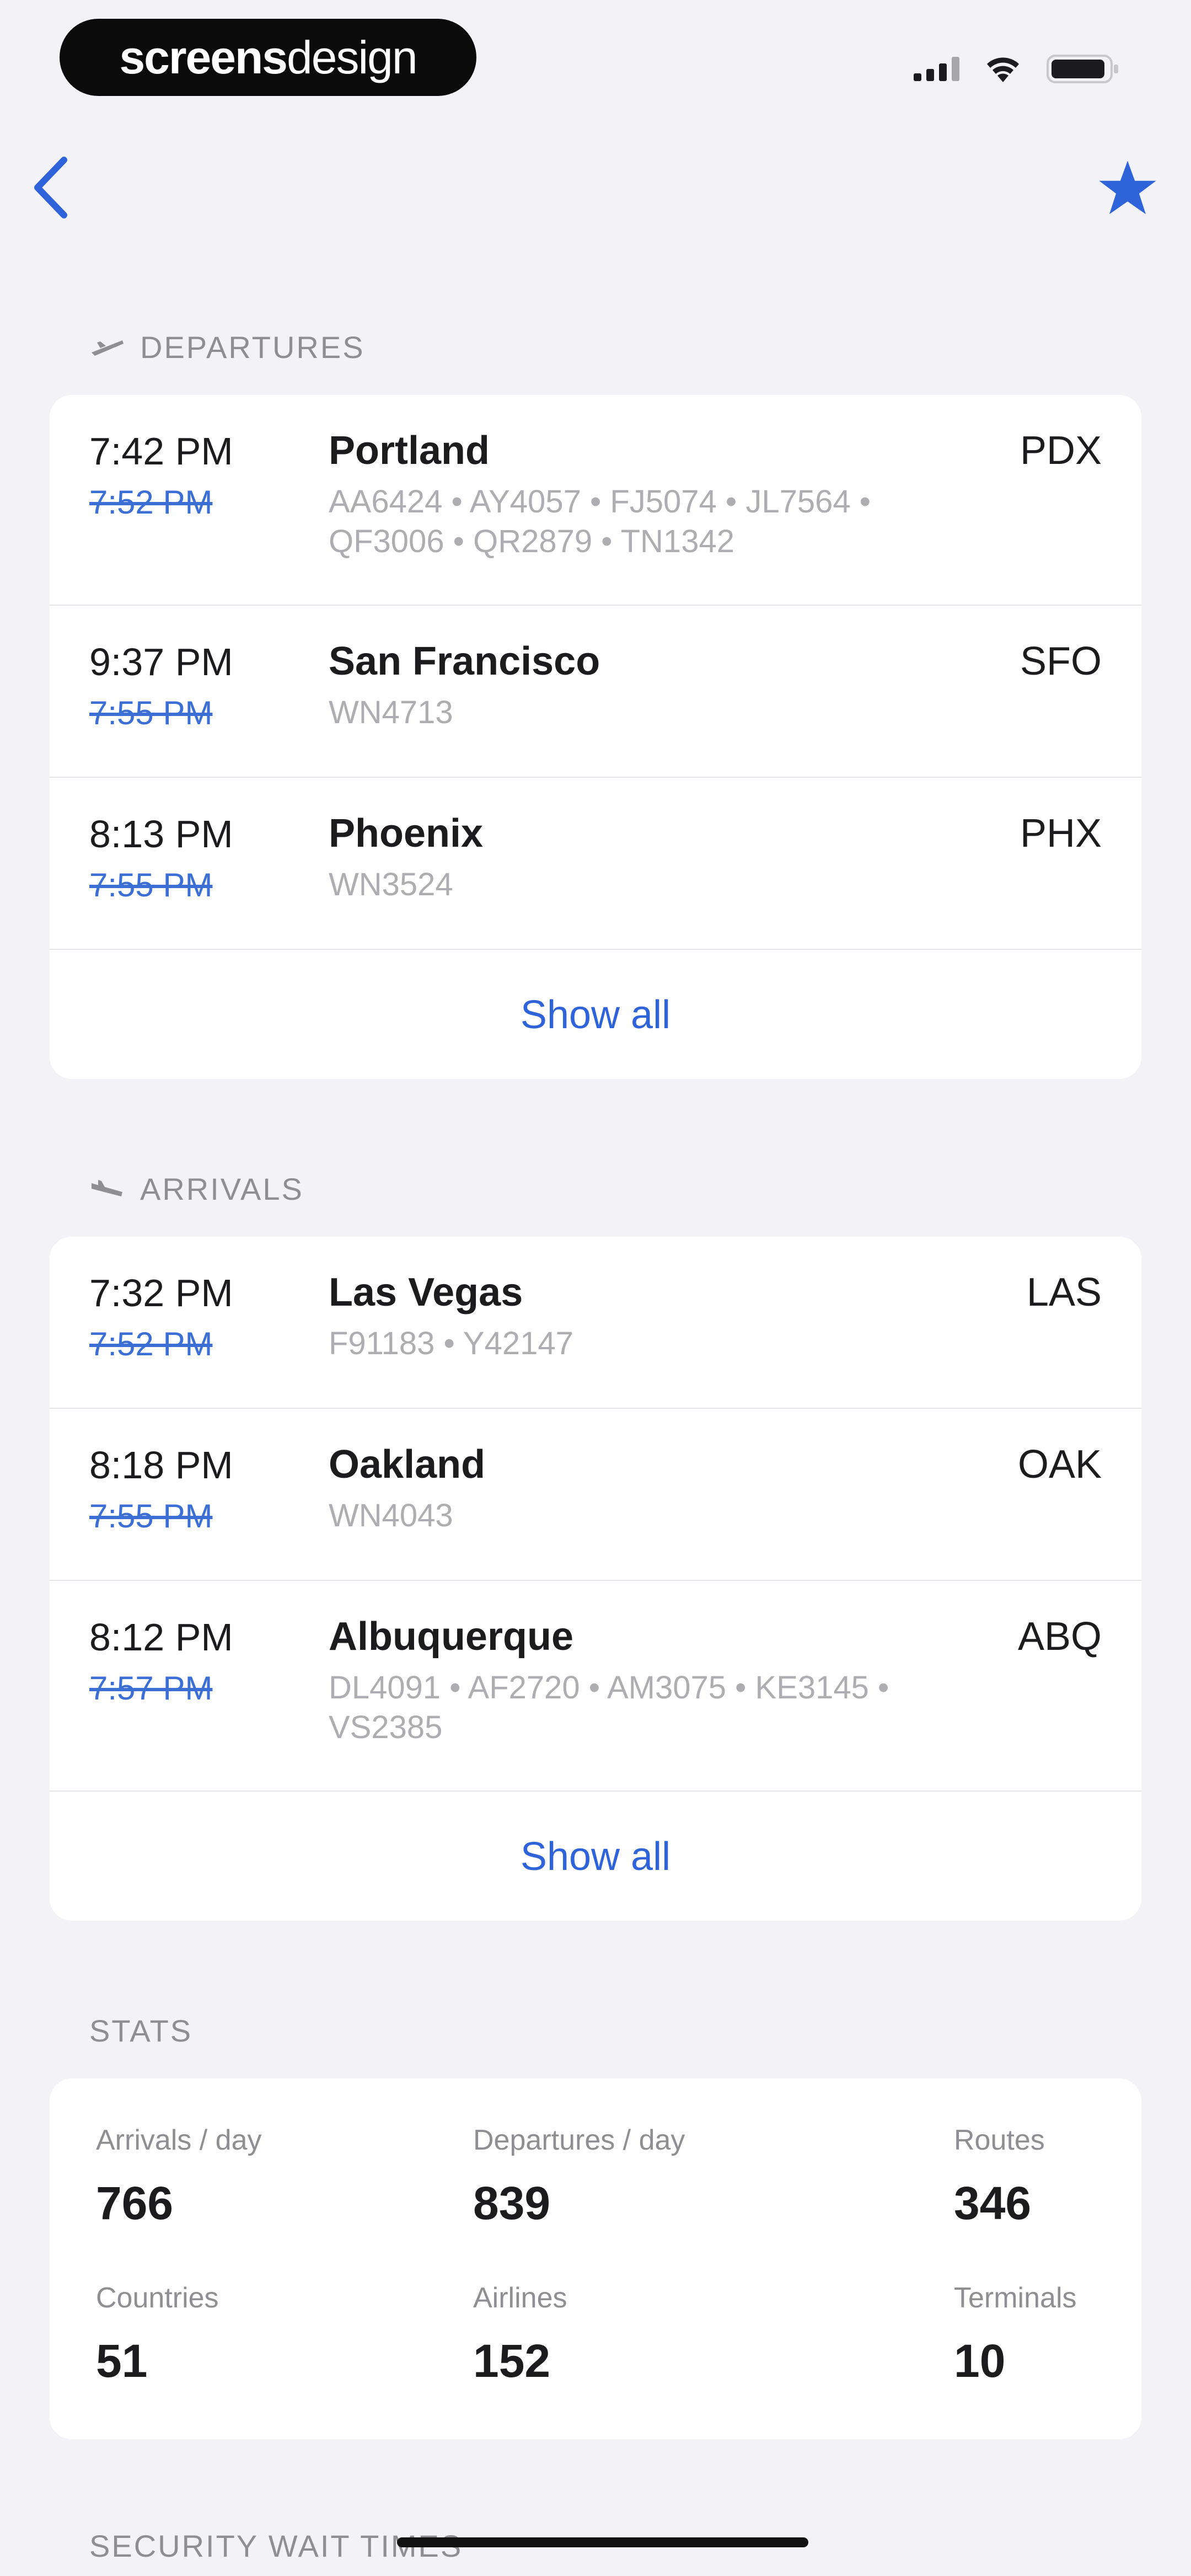 Image resolution: width=1191 pixels, height=2576 pixels. Describe the element at coordinates (409, 451) in the screenshot. I see `destination-city: Portland` at that location.